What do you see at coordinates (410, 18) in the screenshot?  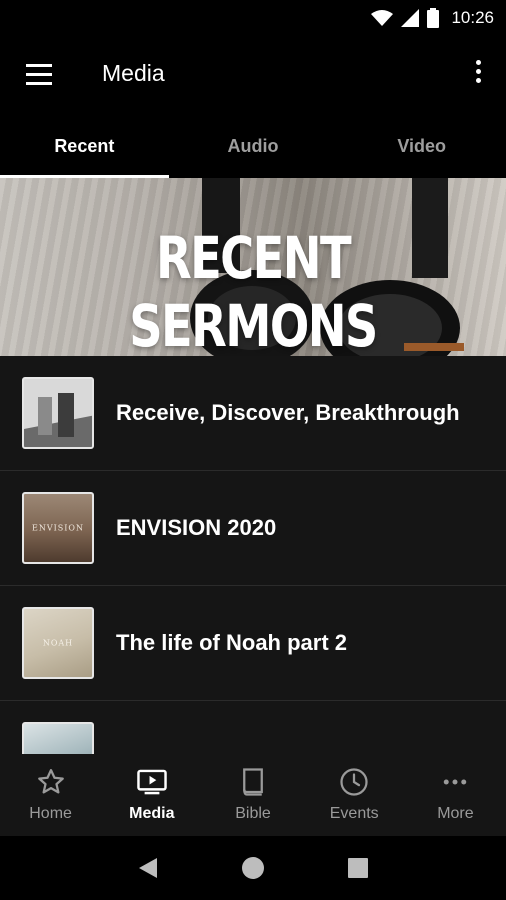 I see `cell-signal-icon` at bounding box center [410, 18].